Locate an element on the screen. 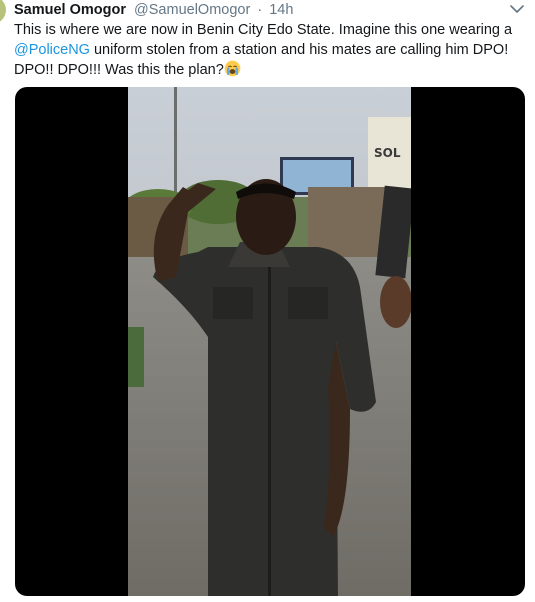 The image size is (535, 602). billboard-text: SOL is located at coordinates (387, 153).